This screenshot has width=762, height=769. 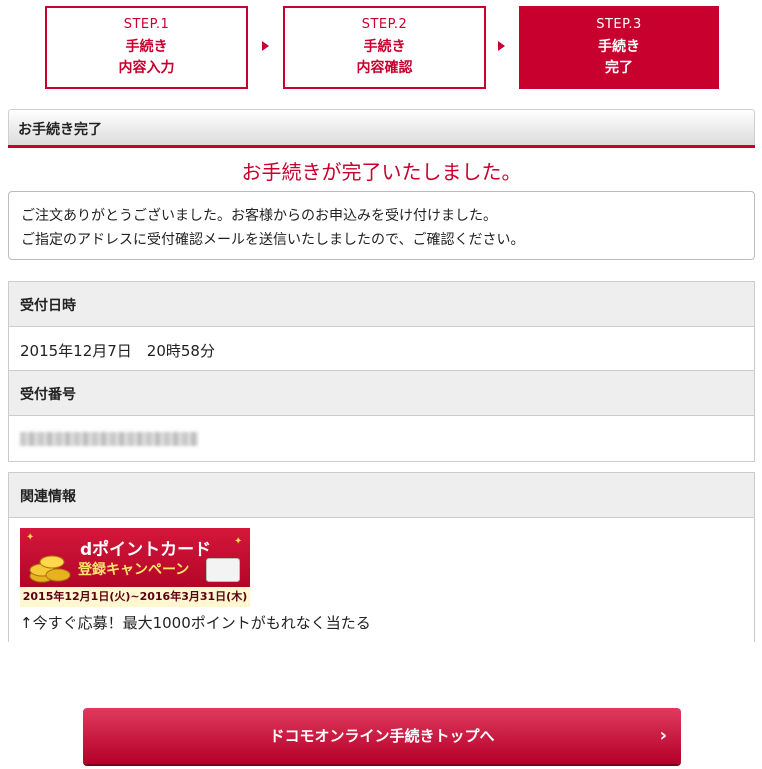 I want to click on thanks-line-2: ご指定のアドレスに受付確認メールを送信いたしましたので、ご確認ください。, so click(x=273, y=240).